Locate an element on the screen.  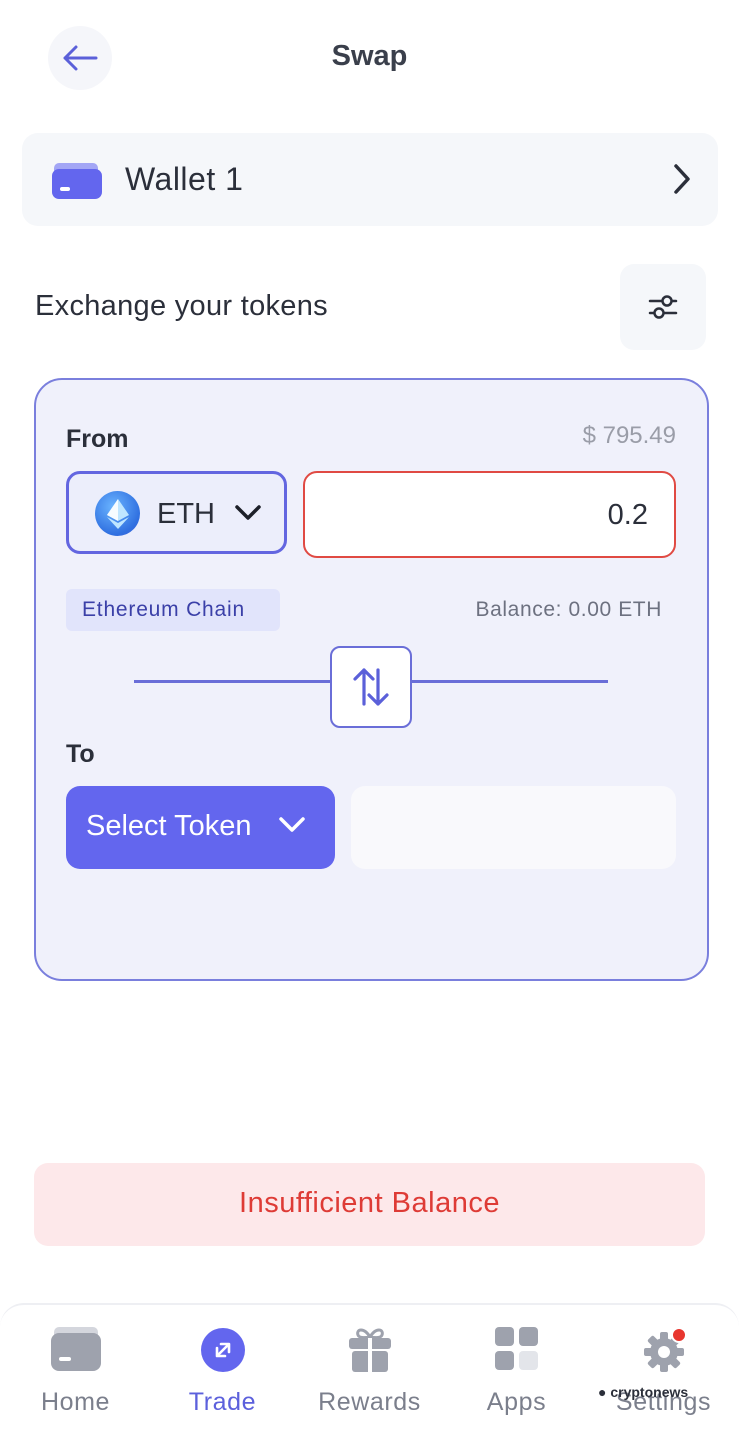
swap-direction-button is located at coordinates (371, 687).